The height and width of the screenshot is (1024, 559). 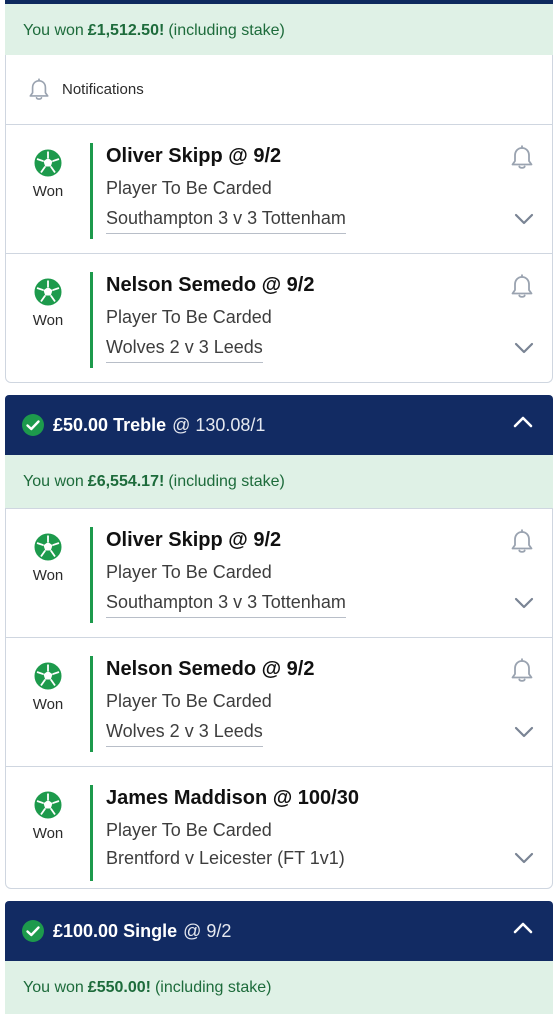 I want to click on winnings-amount: £1,512.50!, so click(x=126, y=30).